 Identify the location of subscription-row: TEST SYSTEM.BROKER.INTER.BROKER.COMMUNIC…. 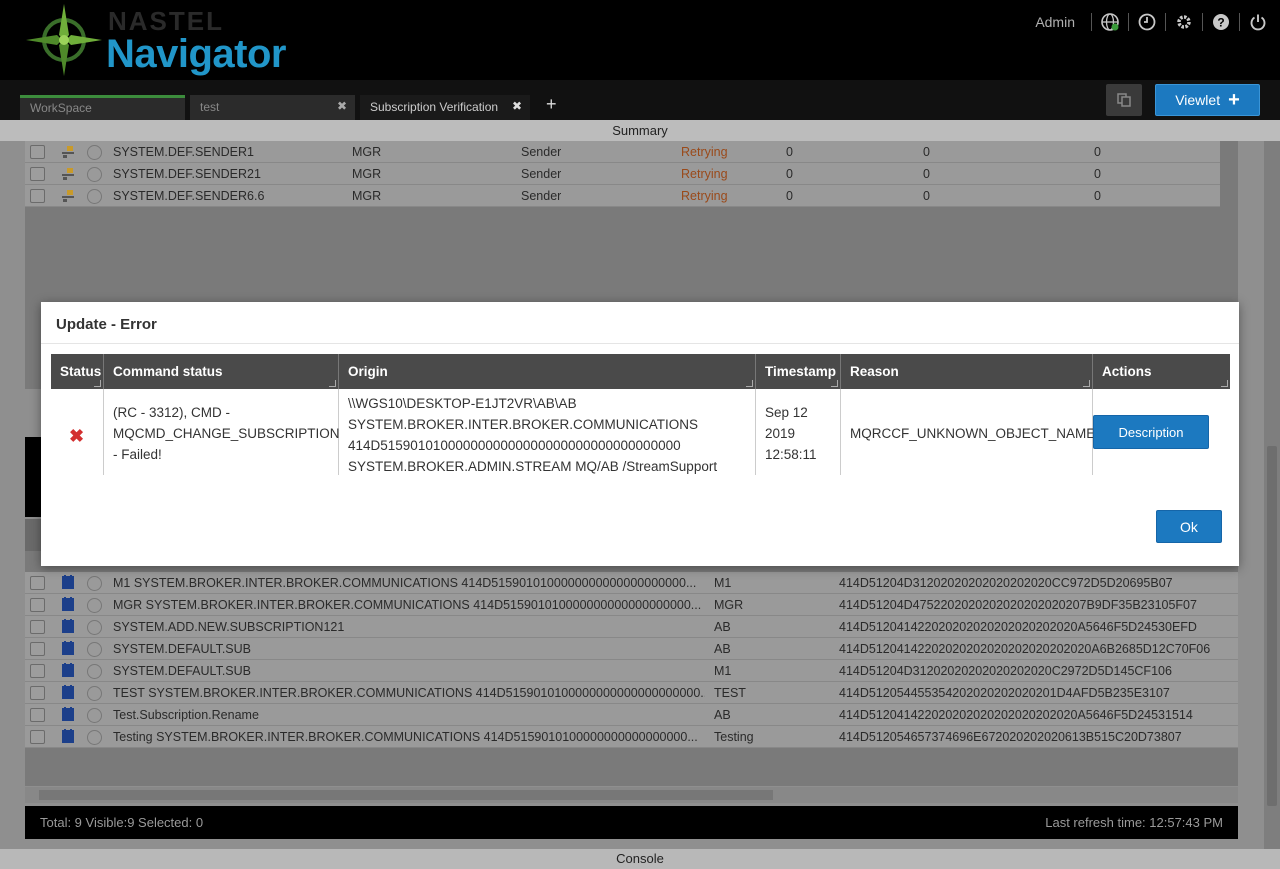
(631, 693).